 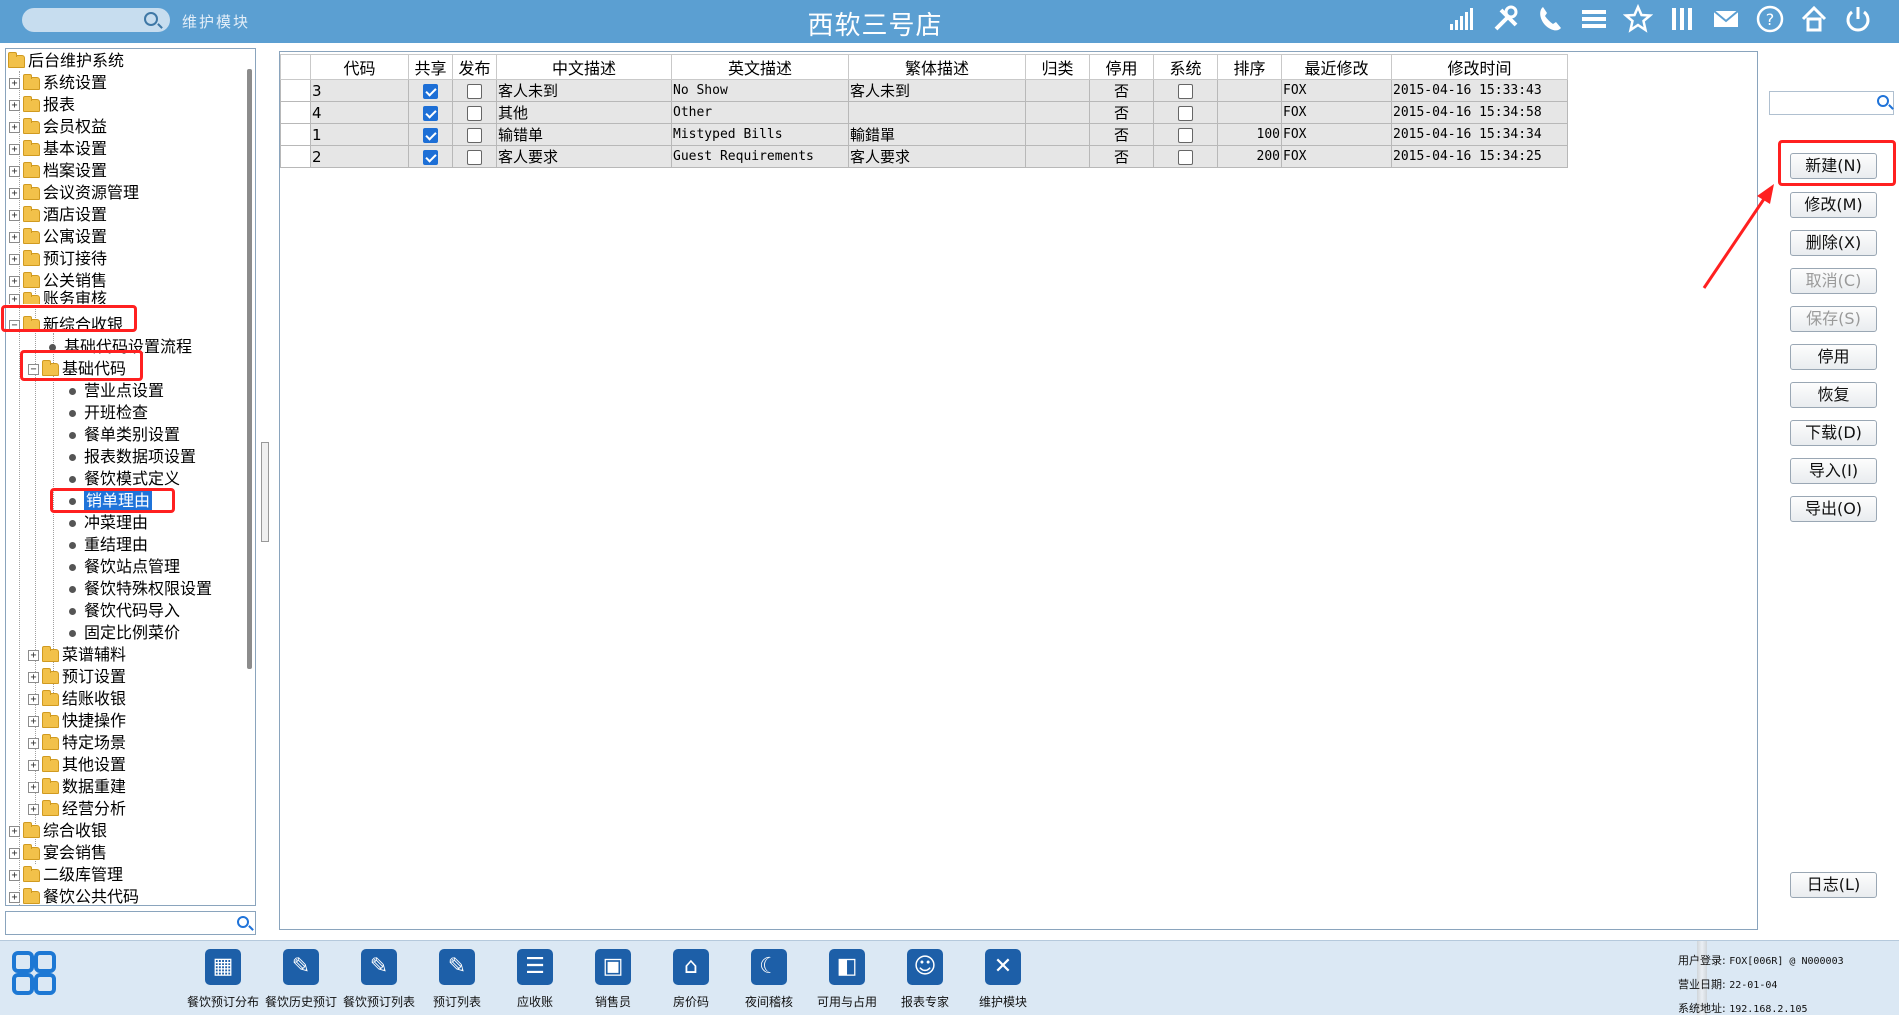 I want to click on cell-order: 200, so click(x=1249, y=156).